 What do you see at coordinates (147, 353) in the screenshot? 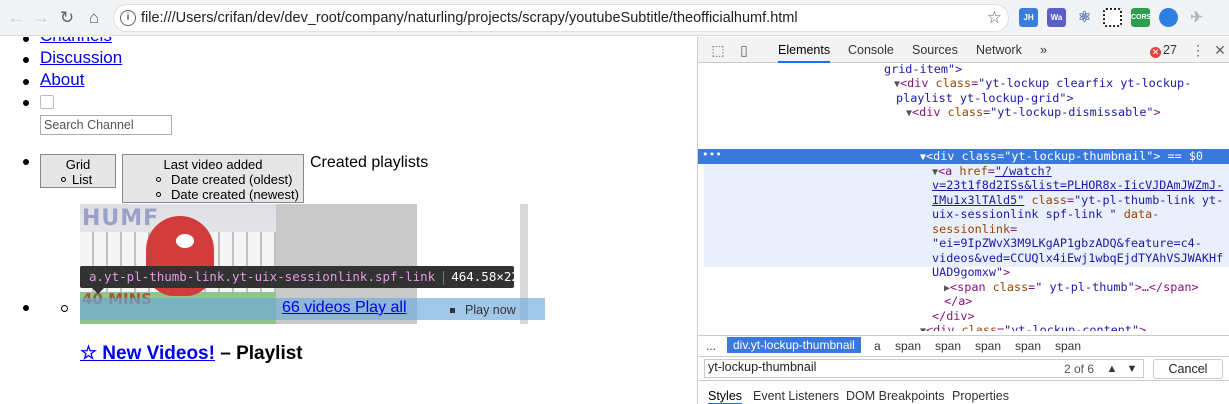
I see `new-videos-link: ☆ New Videos!` at bounding box center [147, 353].